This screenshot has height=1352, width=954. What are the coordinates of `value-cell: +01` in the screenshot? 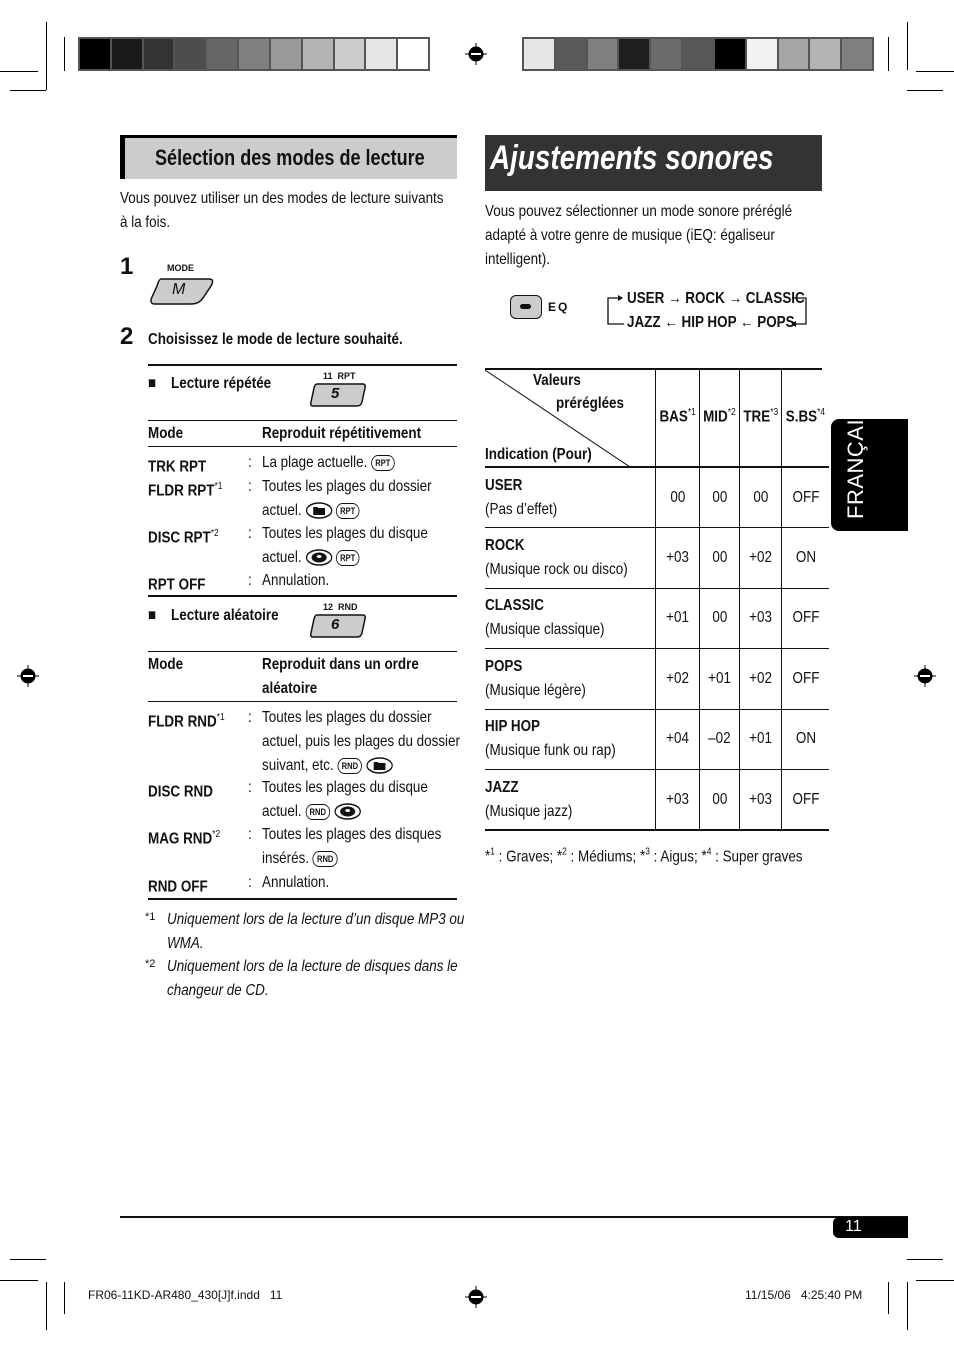 It's located at (677, 618).